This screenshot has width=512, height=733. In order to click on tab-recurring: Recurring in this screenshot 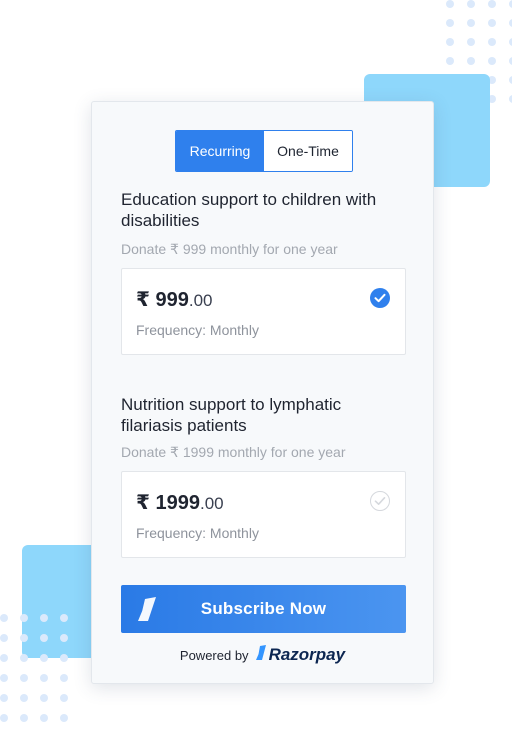, I will do `click(220, 151)`.